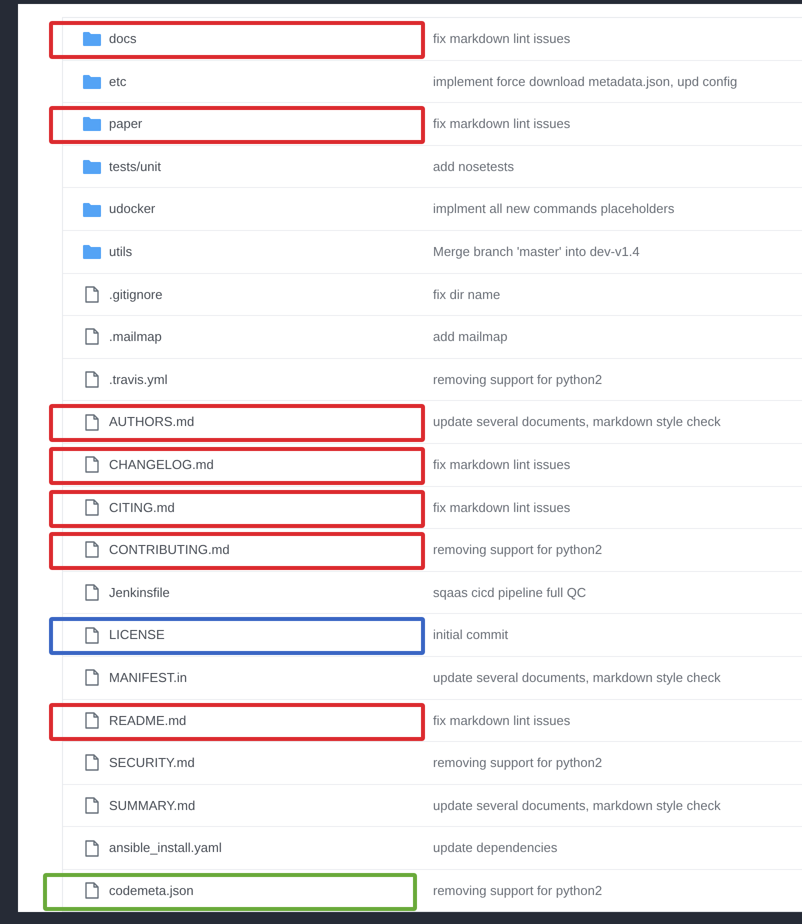 Image resolution: width=802 pixels, height=924 pixels. Describe the element at coordinates (169, 550) in the screenshot. I see `file-name-link: CONTRIBUTING.md` at that location.